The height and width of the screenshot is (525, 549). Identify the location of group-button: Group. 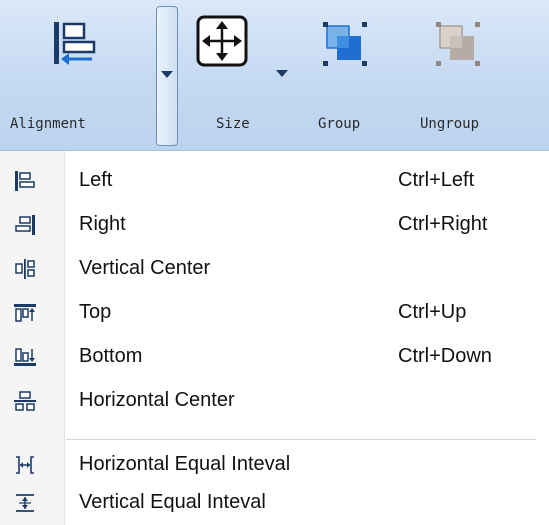
(349, 75).